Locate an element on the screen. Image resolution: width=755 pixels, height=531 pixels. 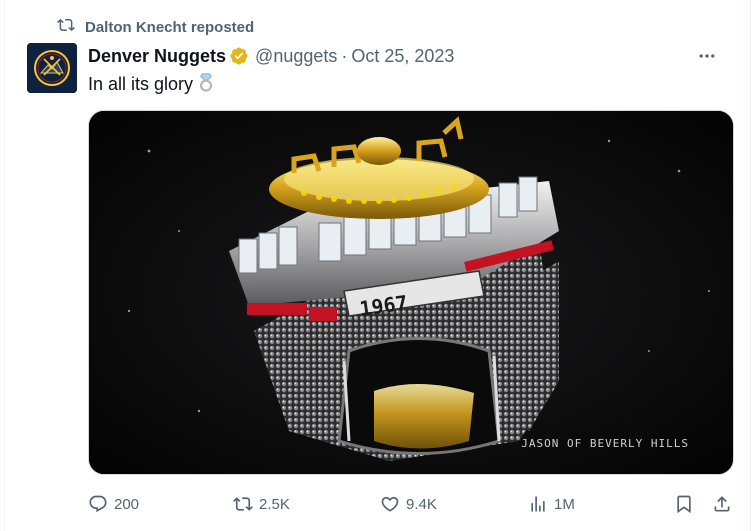
views-button: 1M is located at coordinates (551, 504).